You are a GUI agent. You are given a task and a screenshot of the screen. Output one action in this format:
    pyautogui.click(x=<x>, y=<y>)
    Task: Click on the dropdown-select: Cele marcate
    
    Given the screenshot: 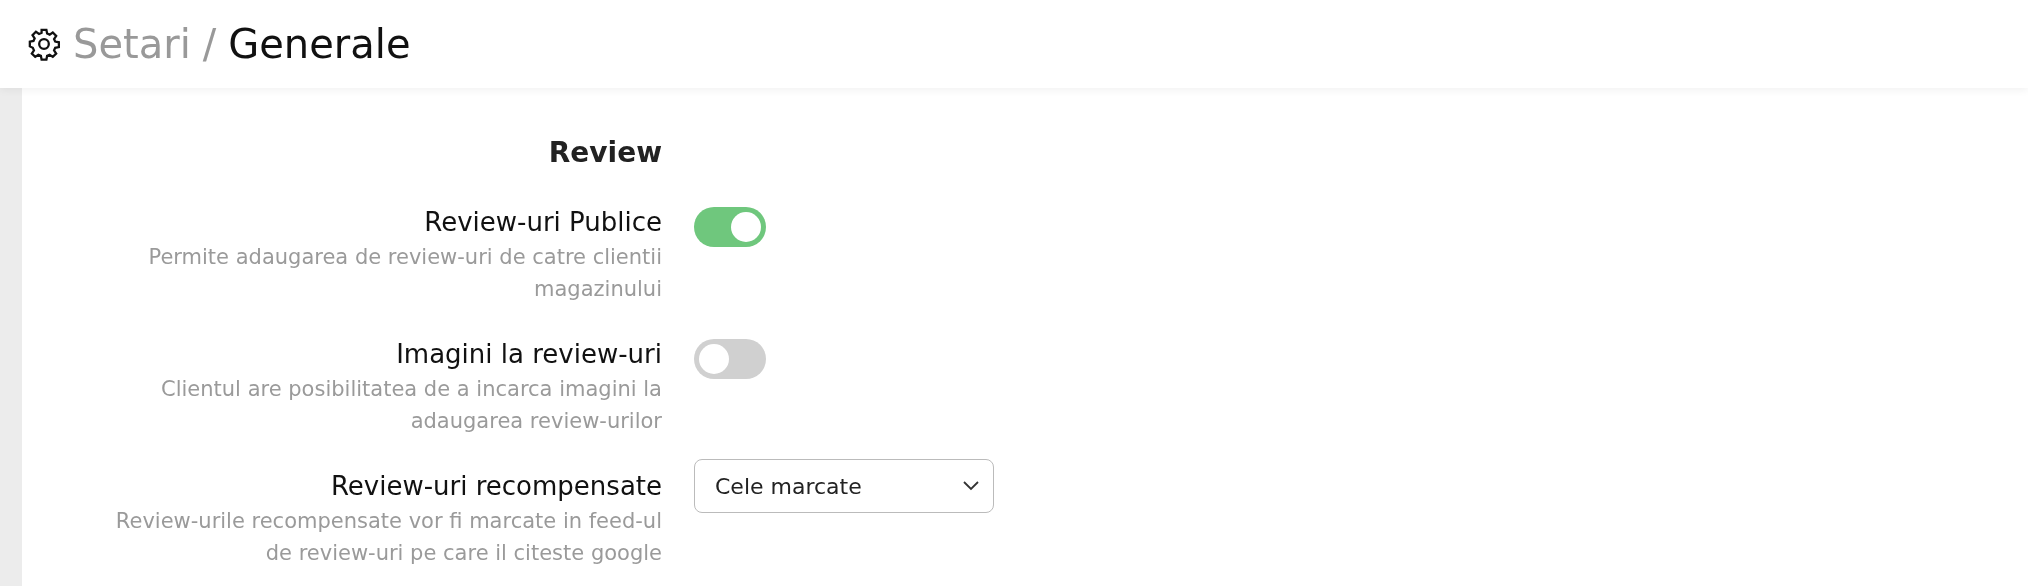 What is the action you would take?
    pyautogui.click(x=844, y=486)
    